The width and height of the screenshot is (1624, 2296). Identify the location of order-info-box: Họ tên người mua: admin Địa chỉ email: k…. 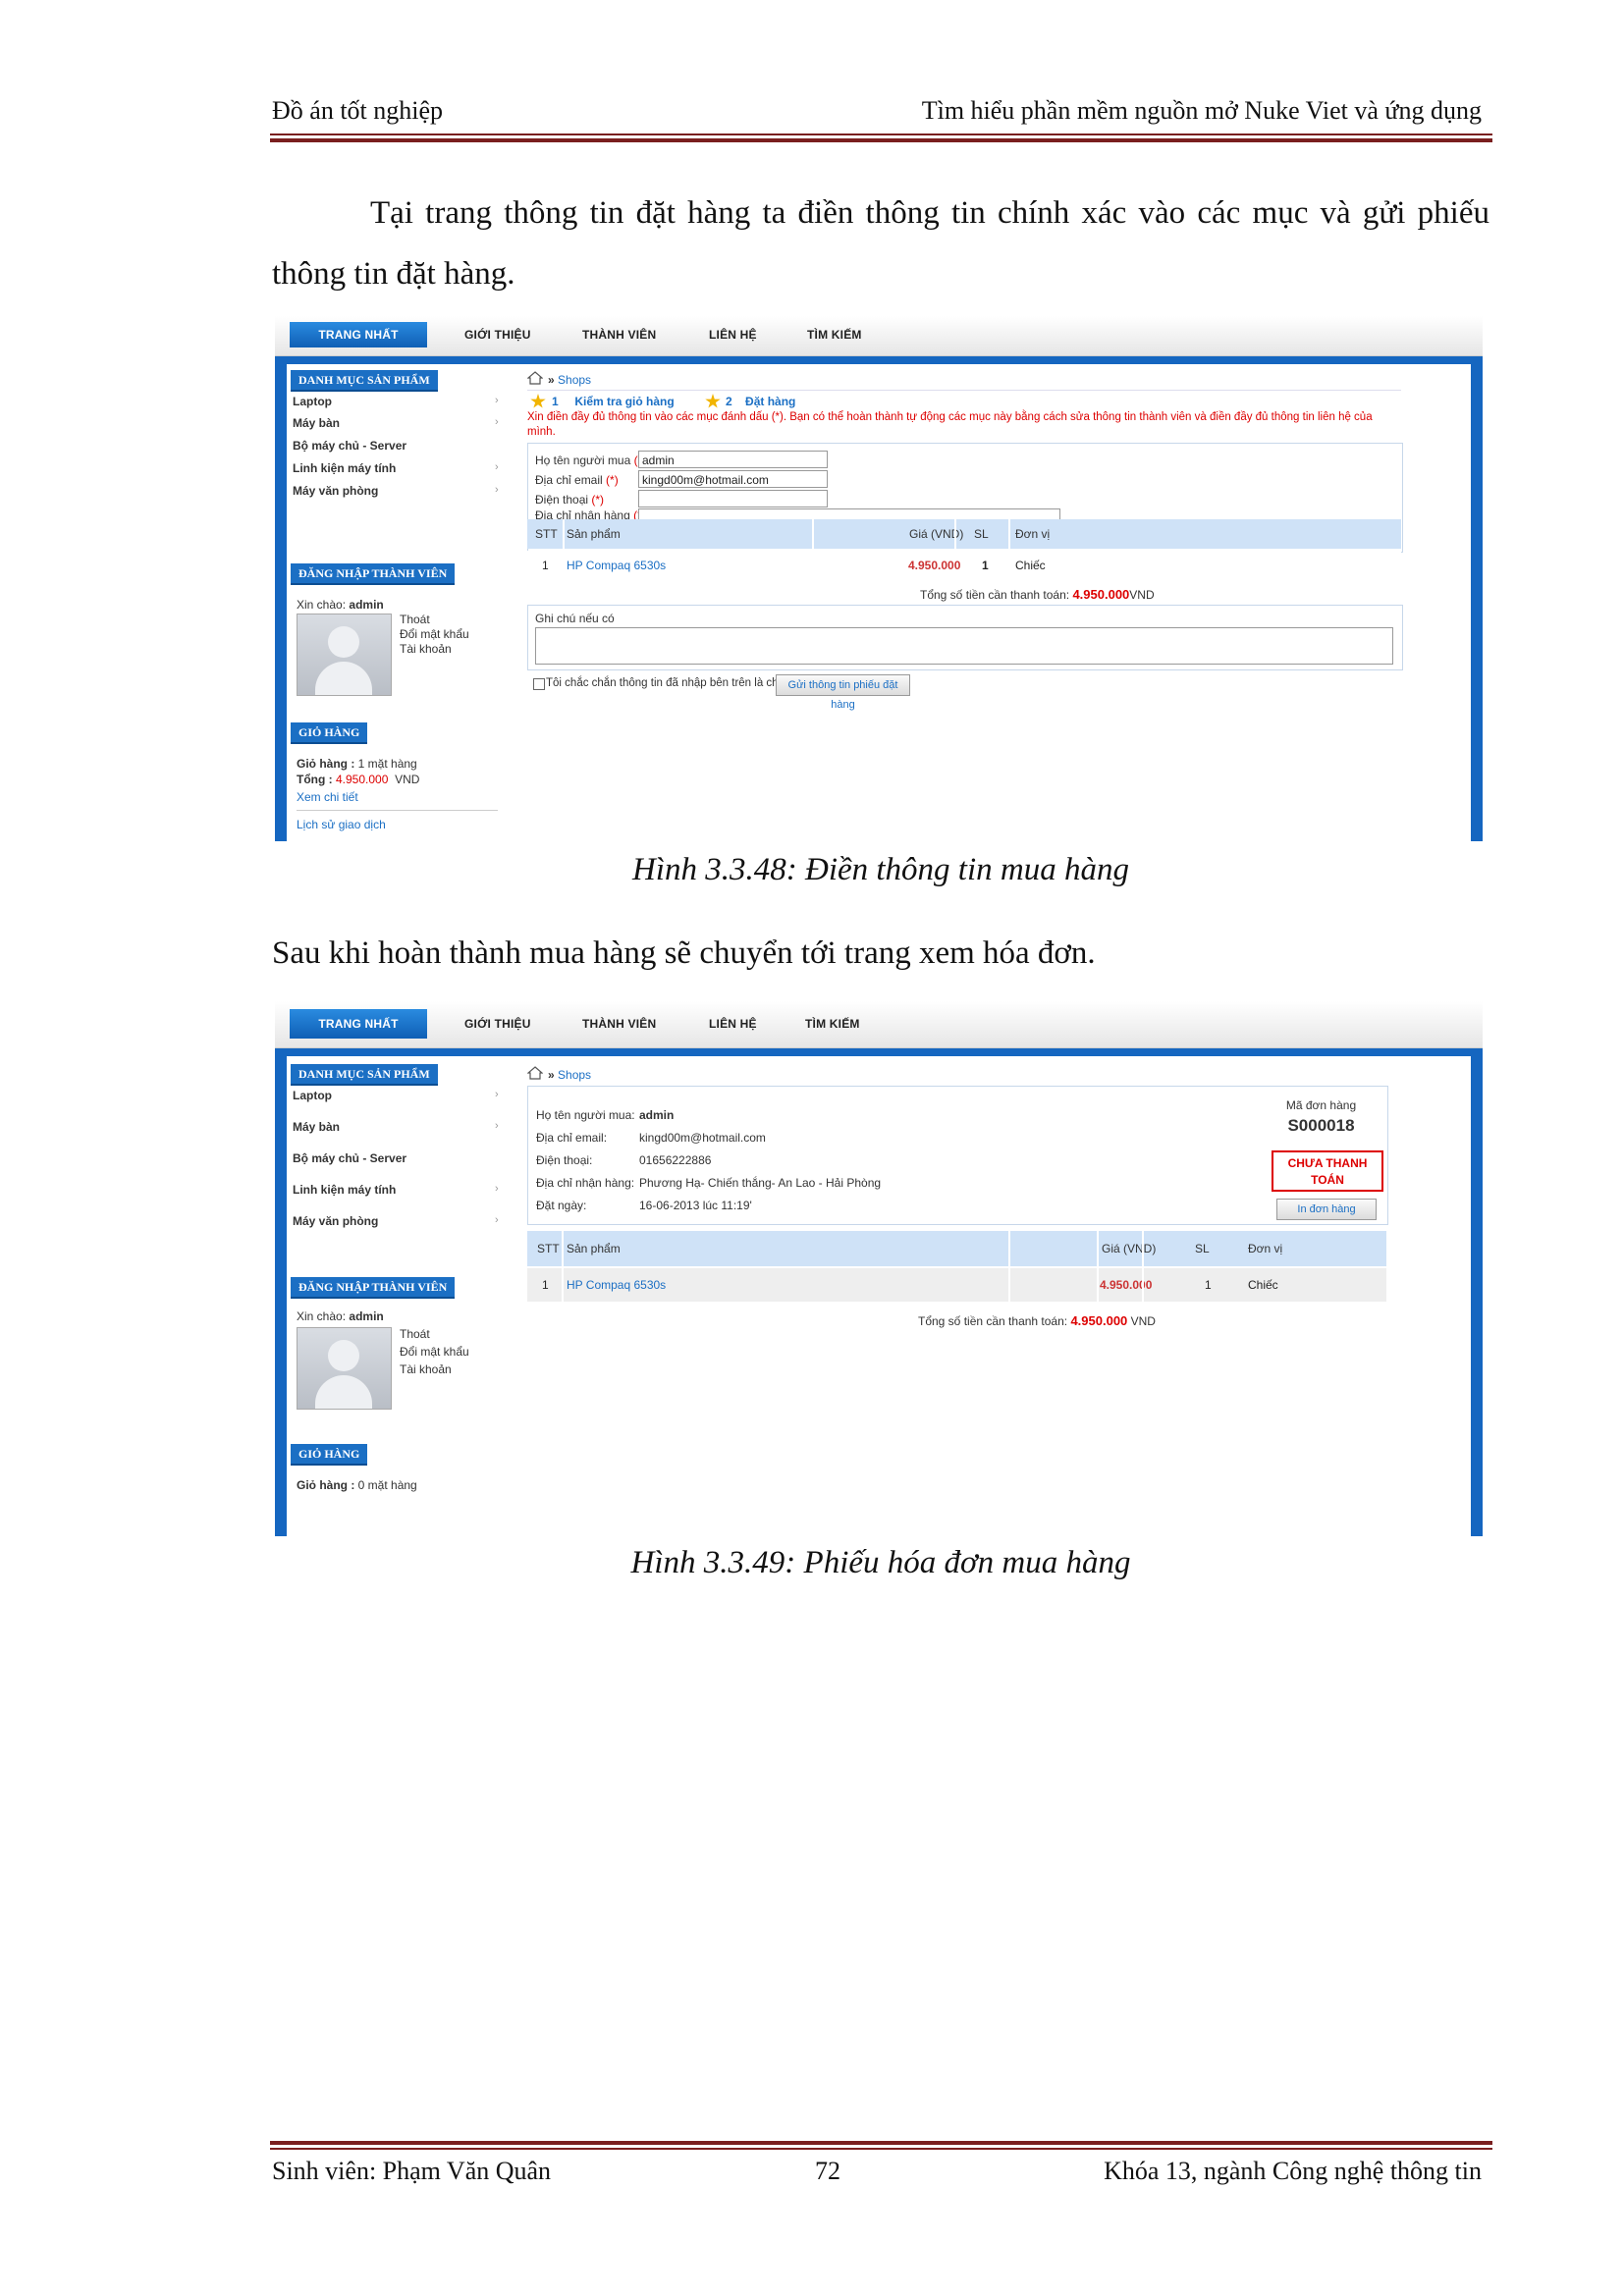
(957, 1155).